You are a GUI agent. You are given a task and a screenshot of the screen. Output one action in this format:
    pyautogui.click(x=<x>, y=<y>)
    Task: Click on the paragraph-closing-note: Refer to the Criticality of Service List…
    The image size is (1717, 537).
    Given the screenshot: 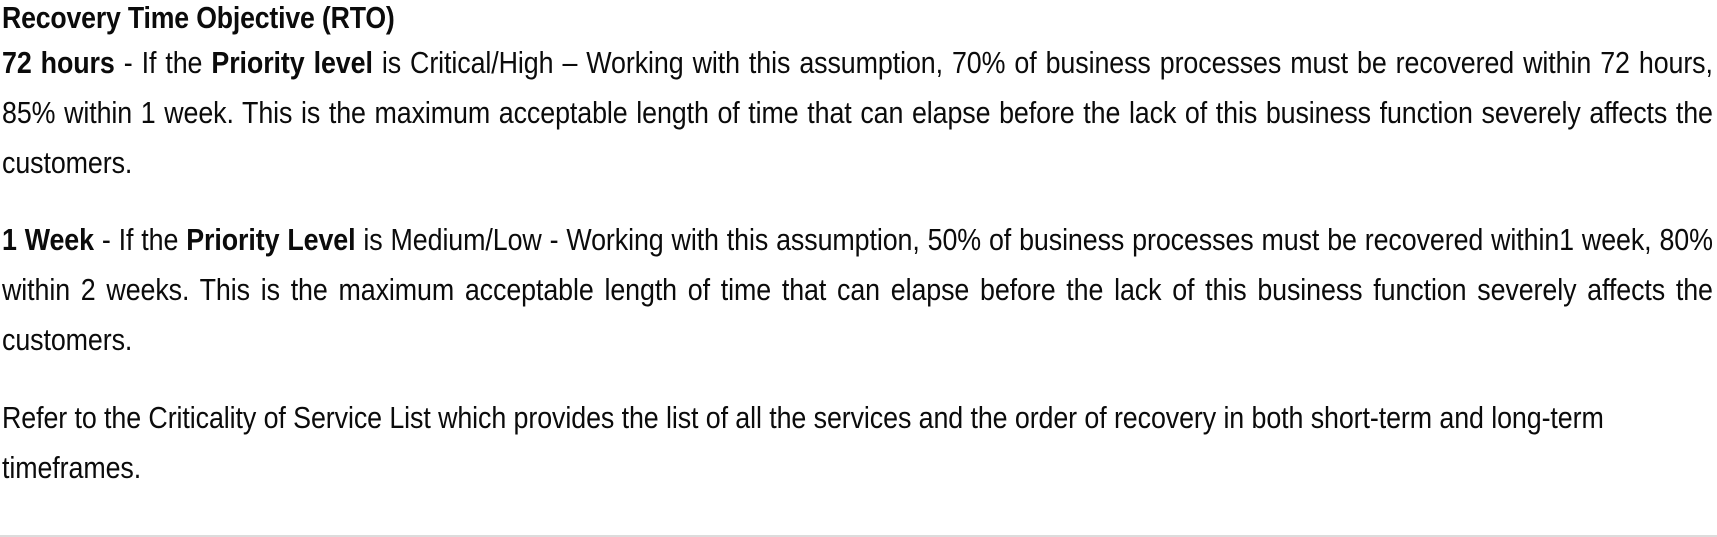 What is the action you would take?
    pyautogui.click(x=803, y=442)
    